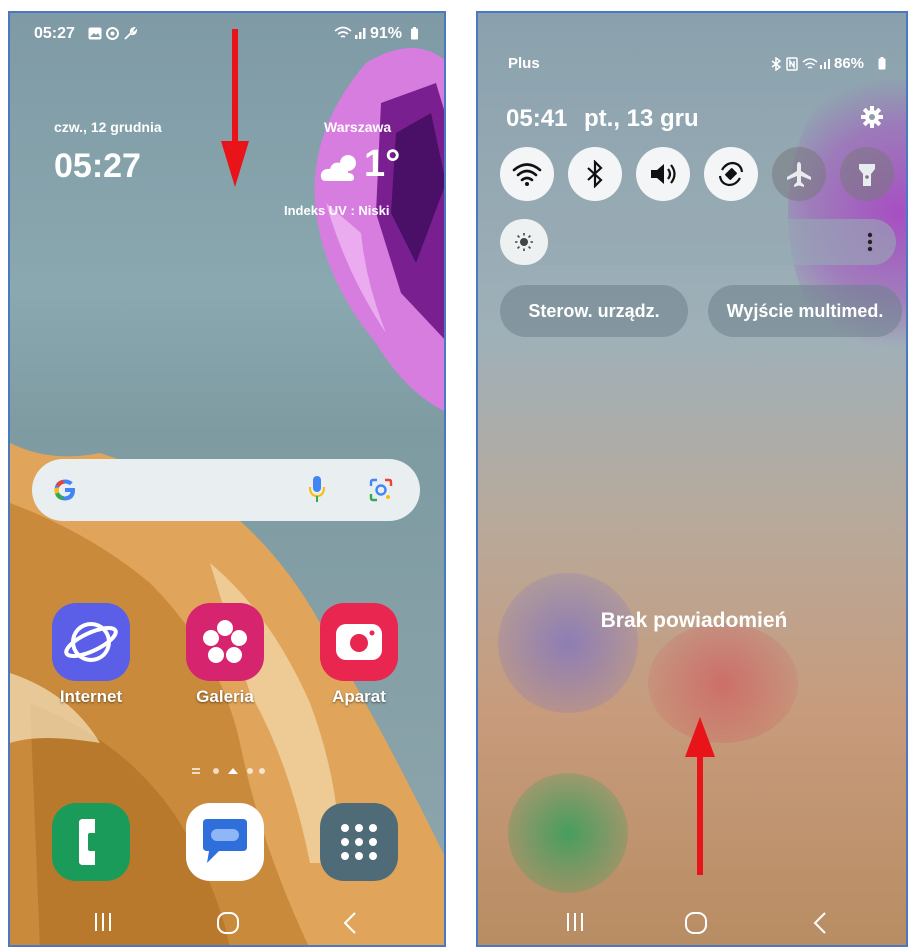 This screenshot has width=909, height=949. What do you see at coordinates (235, 108) in the screenshot?
I see `swipe-down-arrow` at bounding box center [235, 108].